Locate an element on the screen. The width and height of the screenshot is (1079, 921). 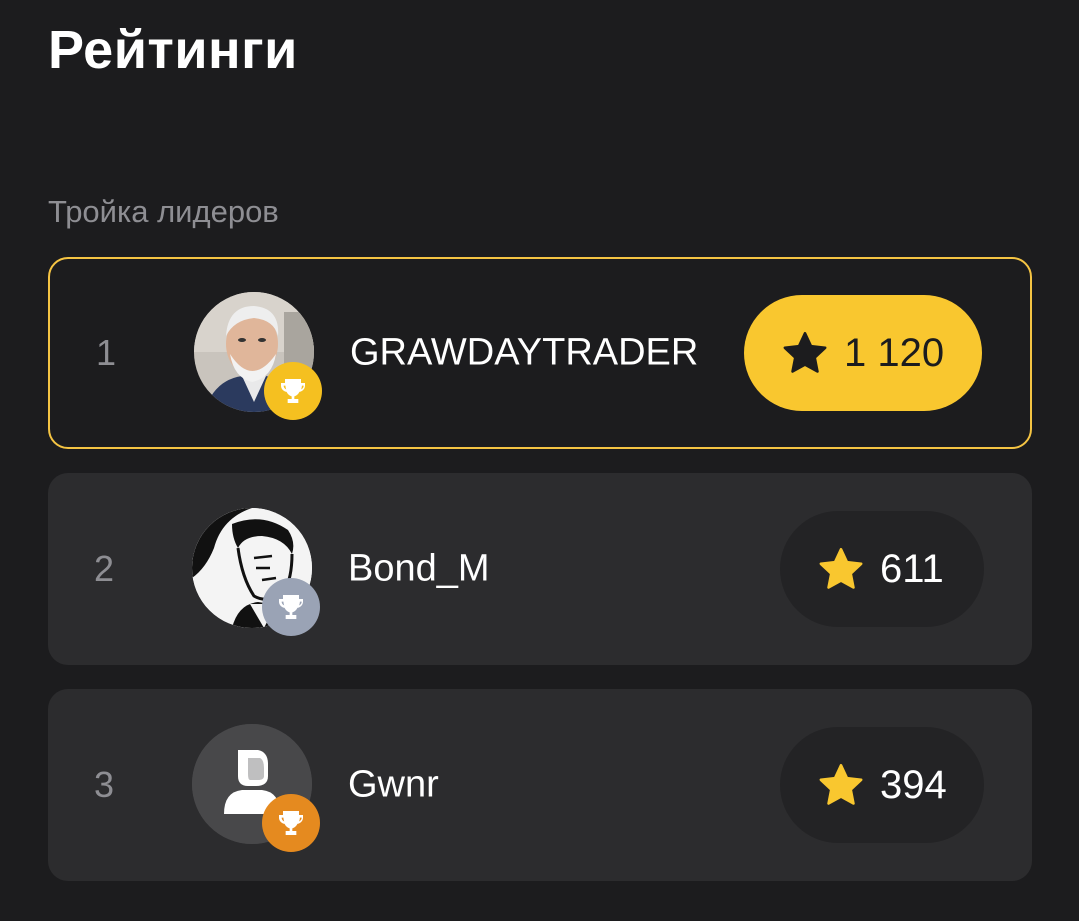
rank-number: 1 is located at coordinates (106, 352).